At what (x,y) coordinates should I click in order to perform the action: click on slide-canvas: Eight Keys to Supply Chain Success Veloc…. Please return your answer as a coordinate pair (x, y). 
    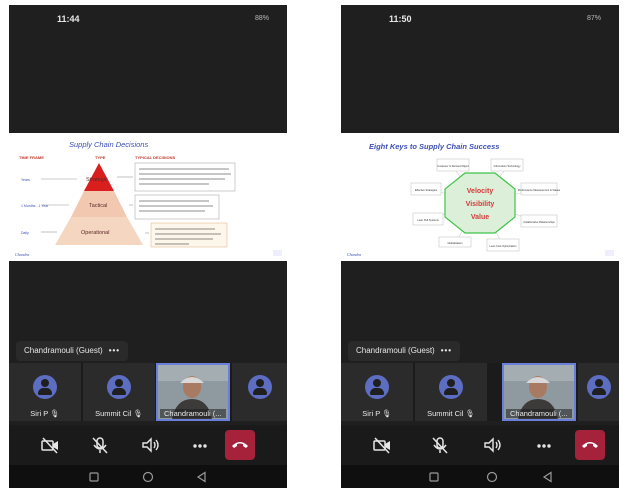
    Looking at the image, I should click on (480, 199).